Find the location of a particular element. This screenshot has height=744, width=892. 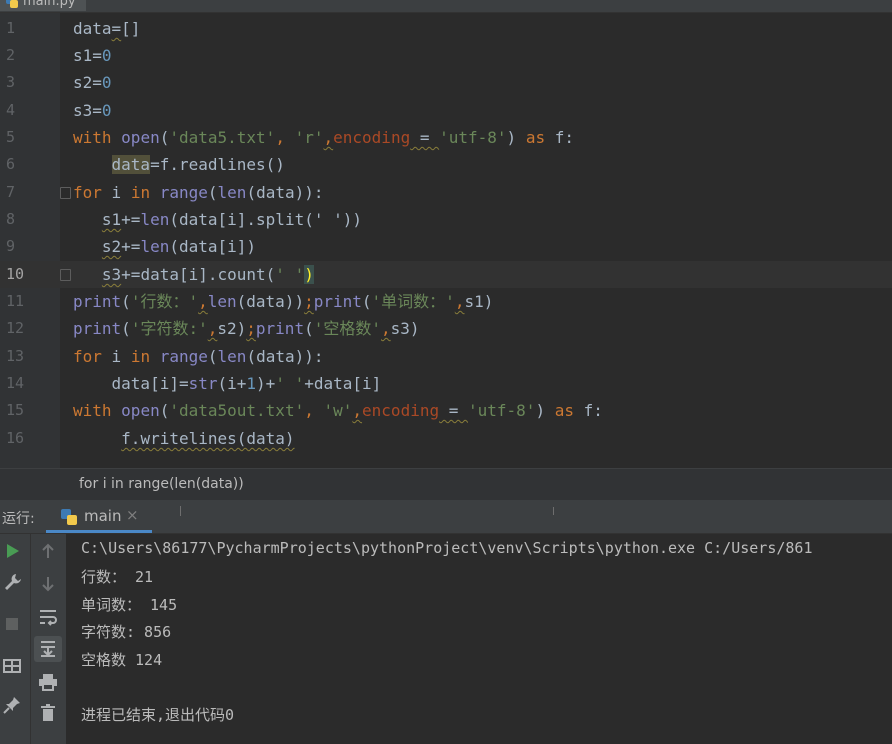

run-right-toolbar is located at coordinates (48, 639).